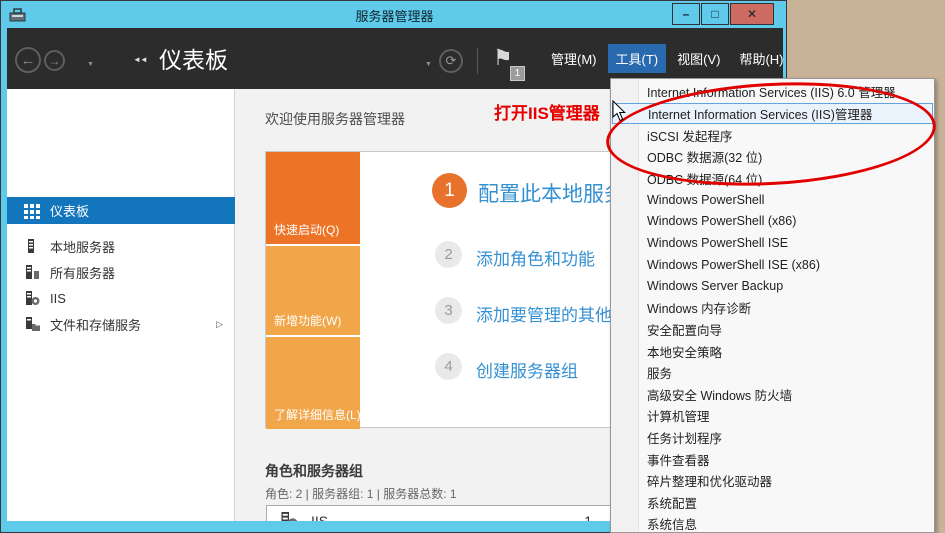 This screenshot has width=945, height=533. What do you see at coordinates (121, 298) in the screenshot?
I see `sidebar-item-iis: IIS` at bounding box center [121, 298].